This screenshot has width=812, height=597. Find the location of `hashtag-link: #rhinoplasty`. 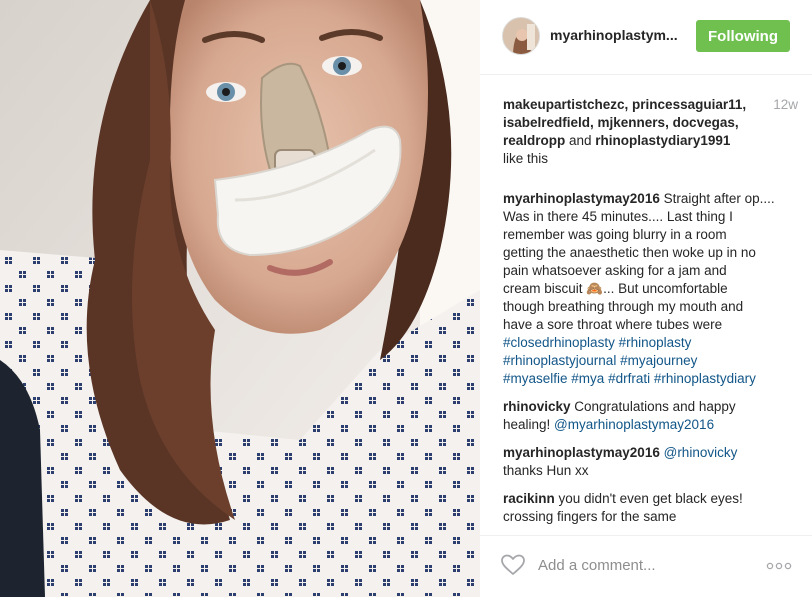

hashtag-link: #rhinoplasty is located at coordinates (655, 342).